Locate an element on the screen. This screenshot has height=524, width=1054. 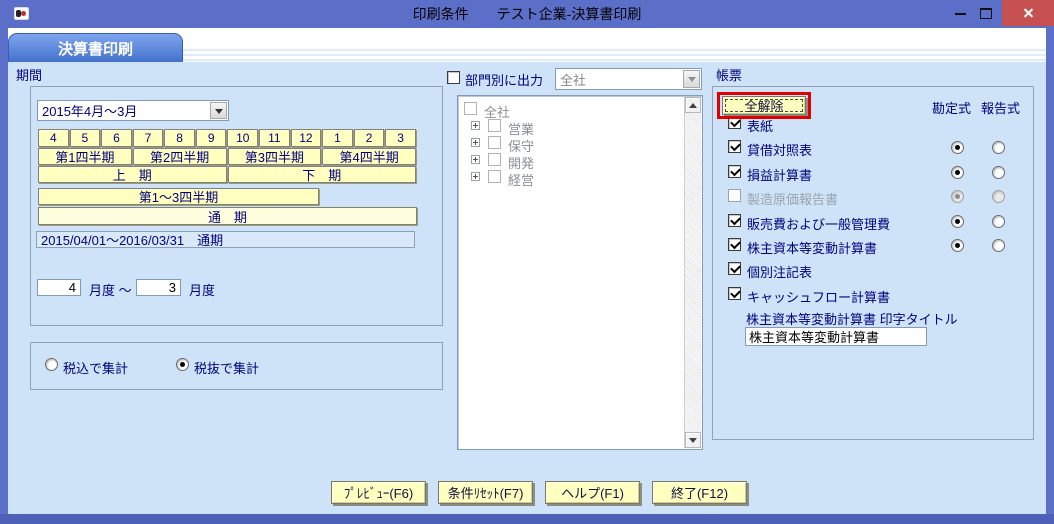
reports-section-label: 帳票 is located at coordinates (729, 75).